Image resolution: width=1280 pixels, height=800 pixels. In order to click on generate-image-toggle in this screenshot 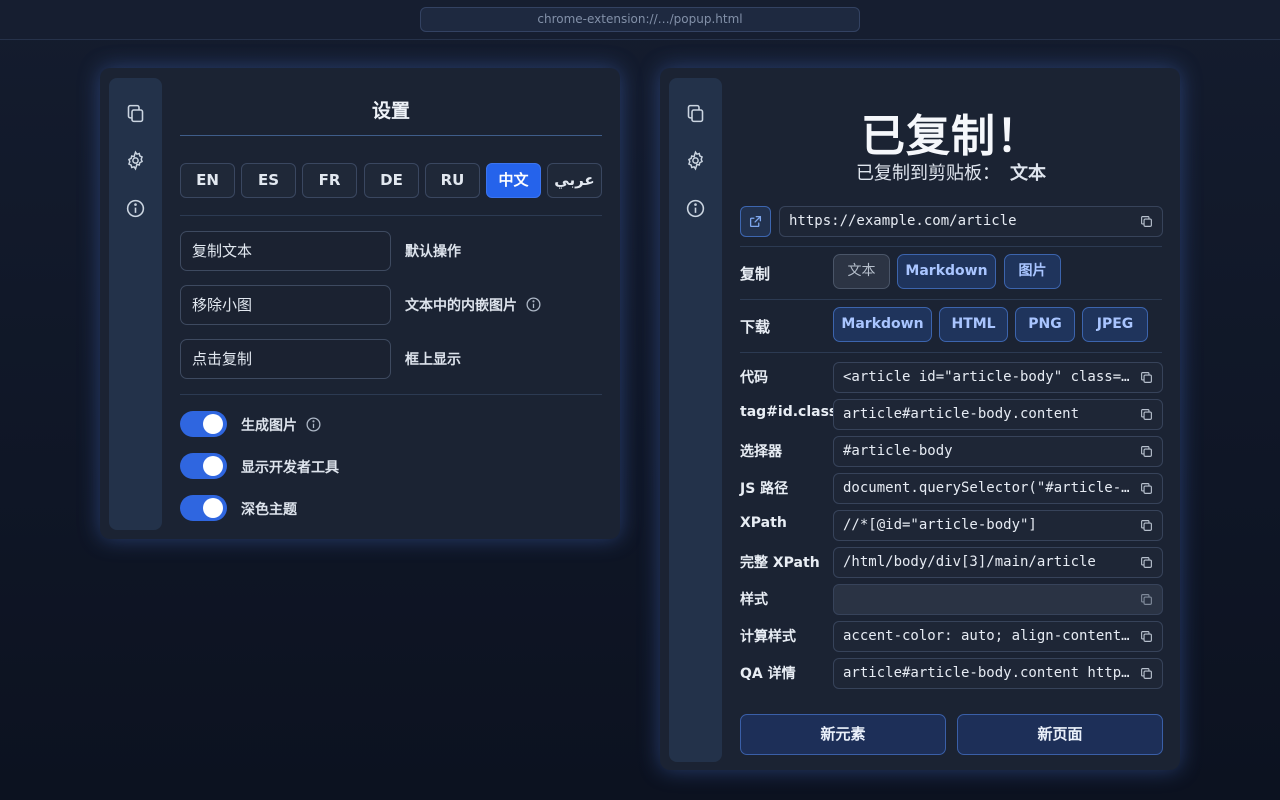, I will do `click(203, 424)`.